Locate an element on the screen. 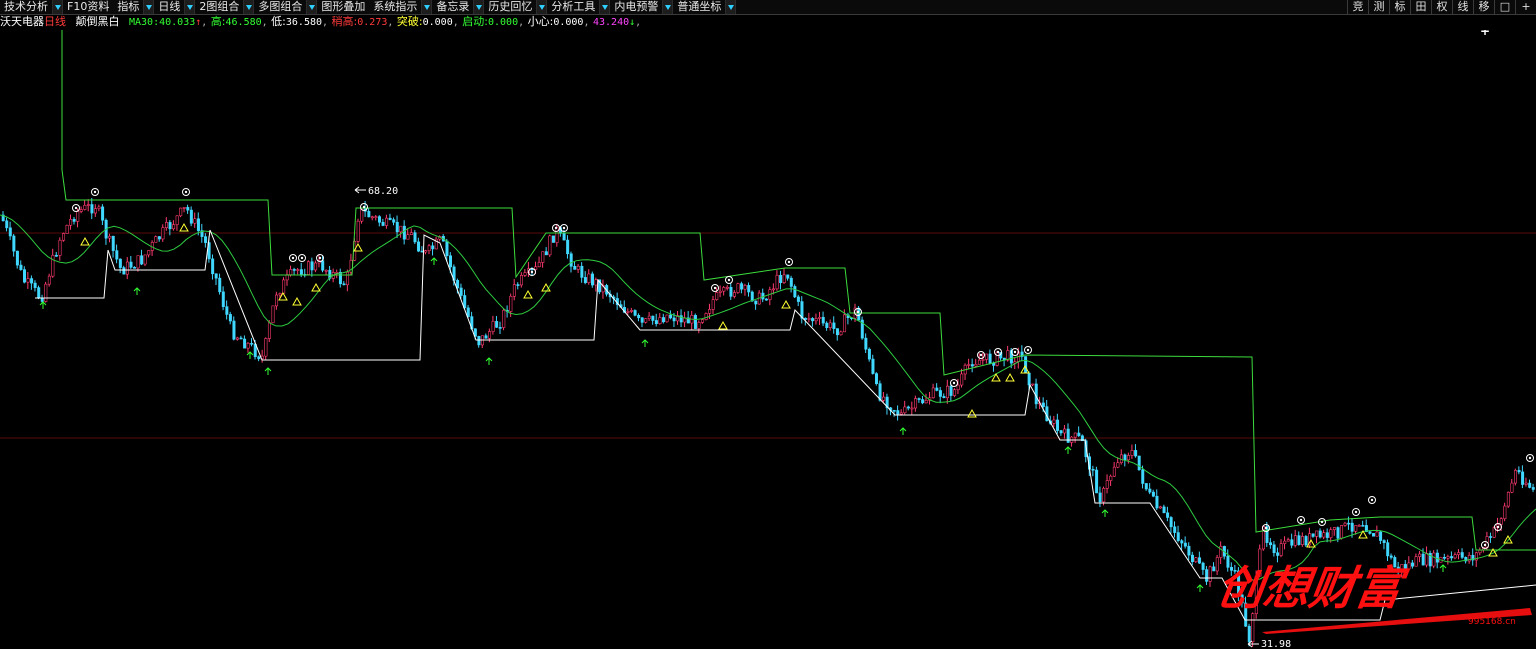  right-tool-5: 线 is located at coordinates (1462, 7).